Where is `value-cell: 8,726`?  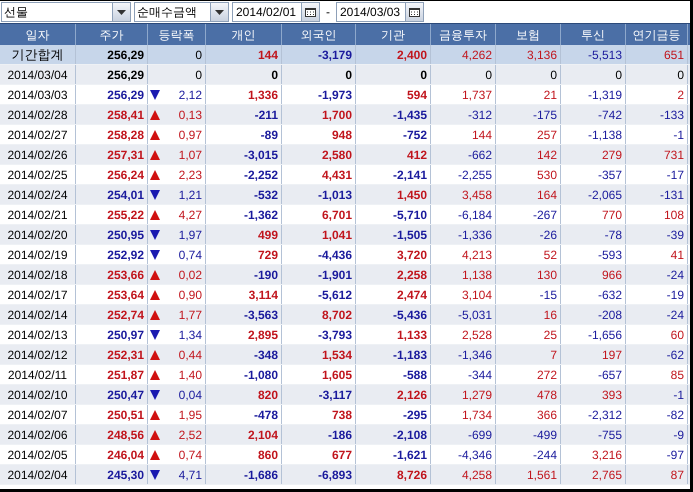
value-cell: 8,726 is located at coordinates (393, 474).